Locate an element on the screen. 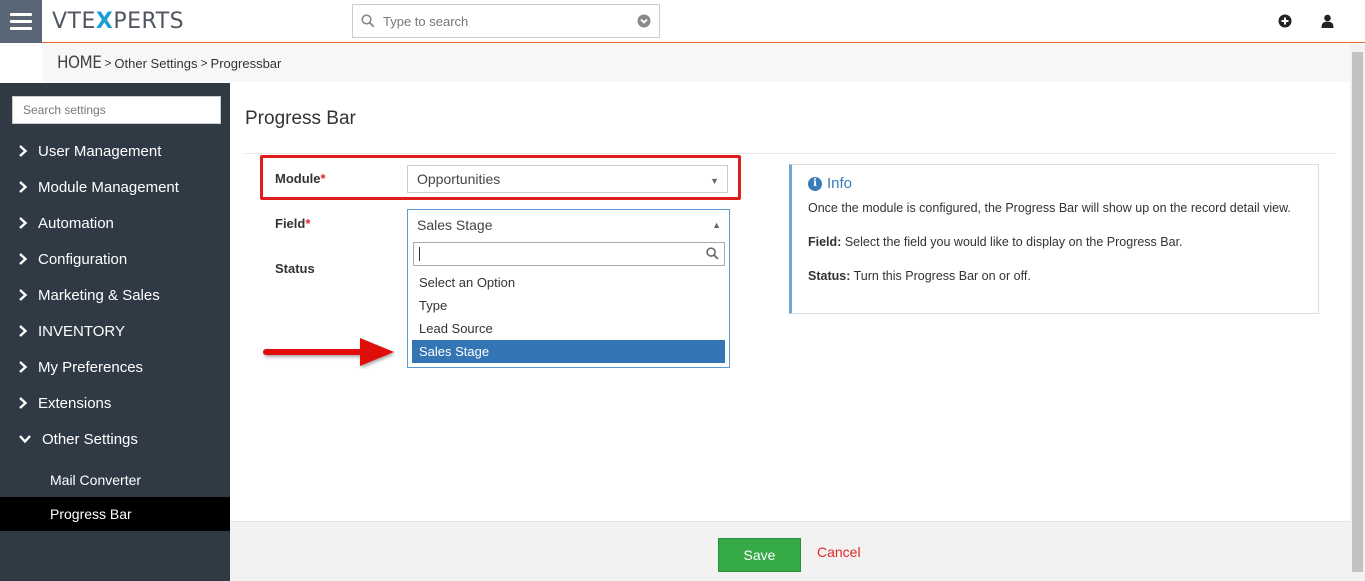 The height and width of the screenshot is (581, 1365). dropdown-option: Lead Source is located at coordinates (568, 328).